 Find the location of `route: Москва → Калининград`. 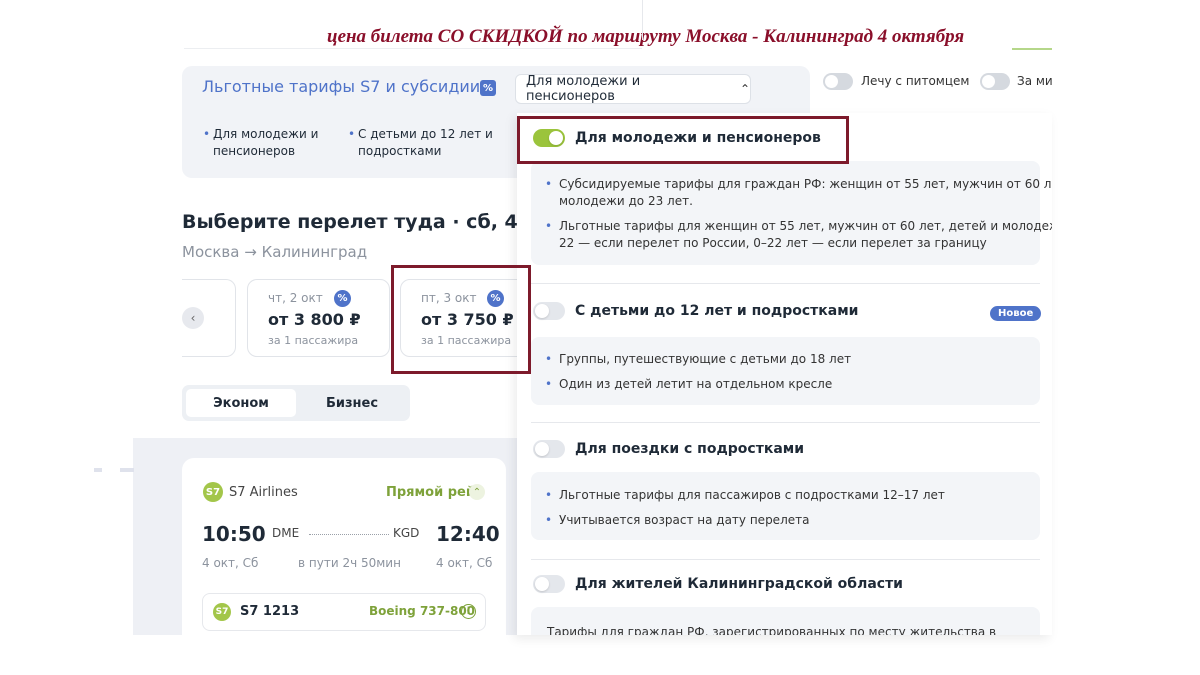

route: Москва → Калининград is located at coordinates (274, 252).